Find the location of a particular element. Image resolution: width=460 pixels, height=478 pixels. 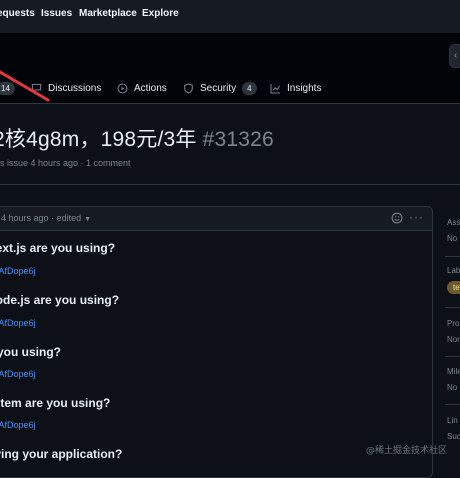

sidebar-projects-heading: Pro is located at coordinates (453, 323).